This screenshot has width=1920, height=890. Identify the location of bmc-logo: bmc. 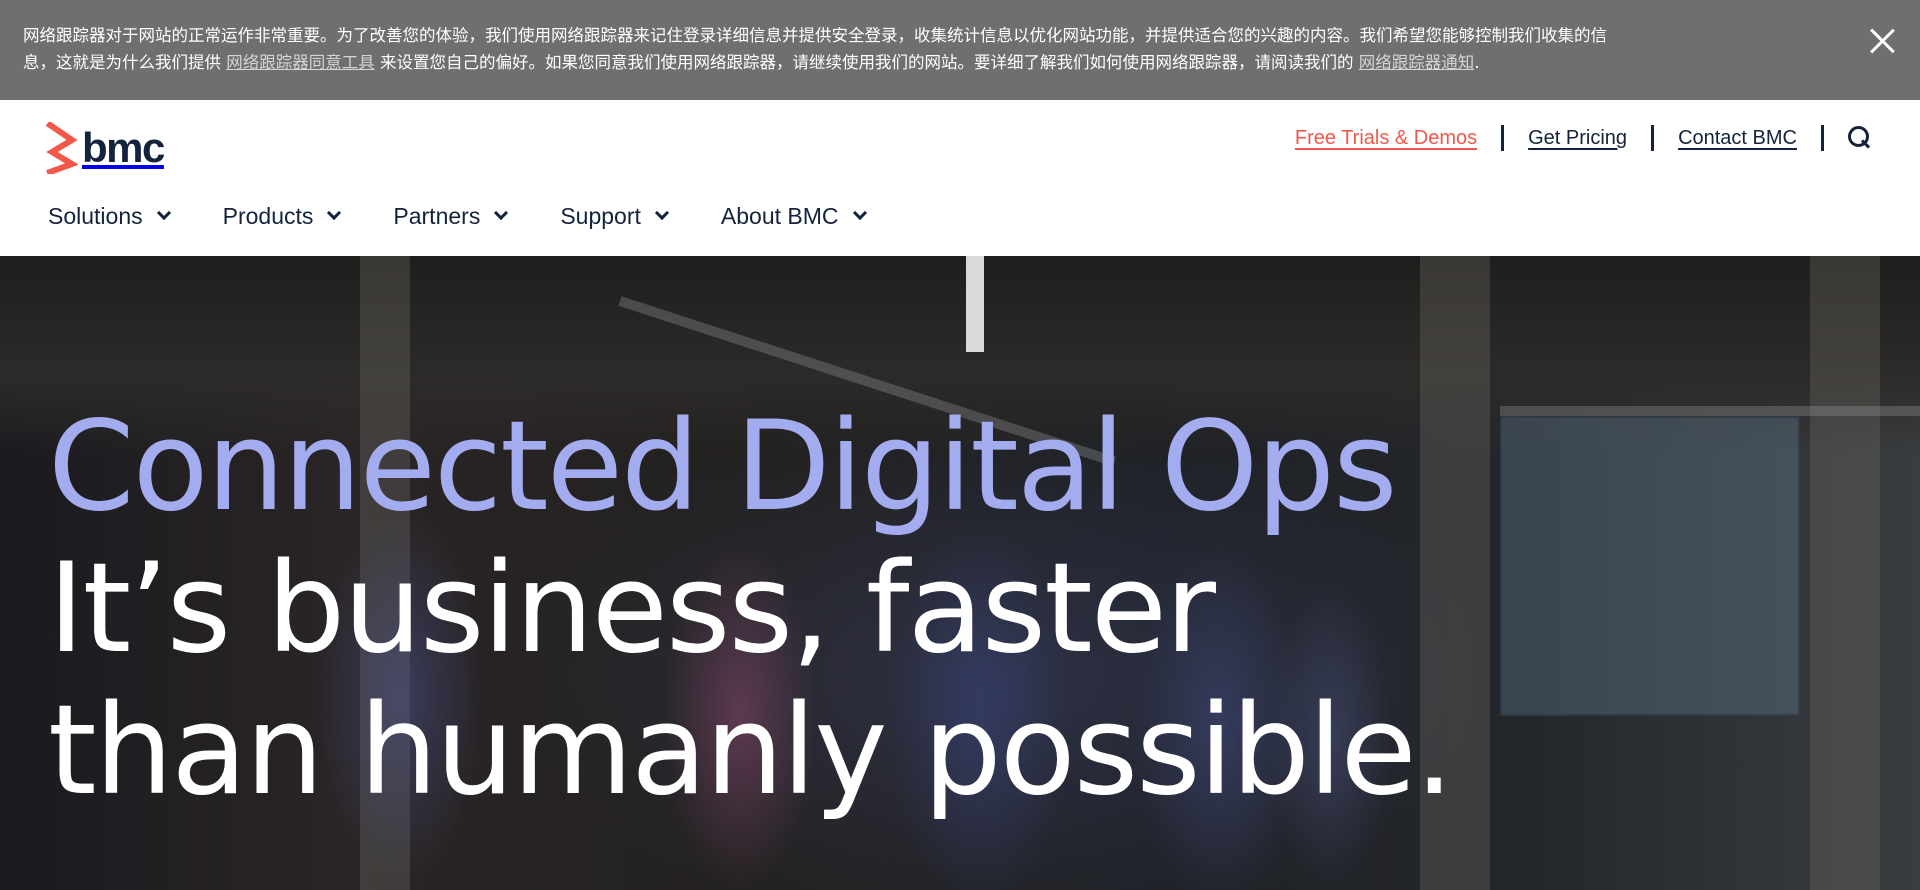
(105, 148).